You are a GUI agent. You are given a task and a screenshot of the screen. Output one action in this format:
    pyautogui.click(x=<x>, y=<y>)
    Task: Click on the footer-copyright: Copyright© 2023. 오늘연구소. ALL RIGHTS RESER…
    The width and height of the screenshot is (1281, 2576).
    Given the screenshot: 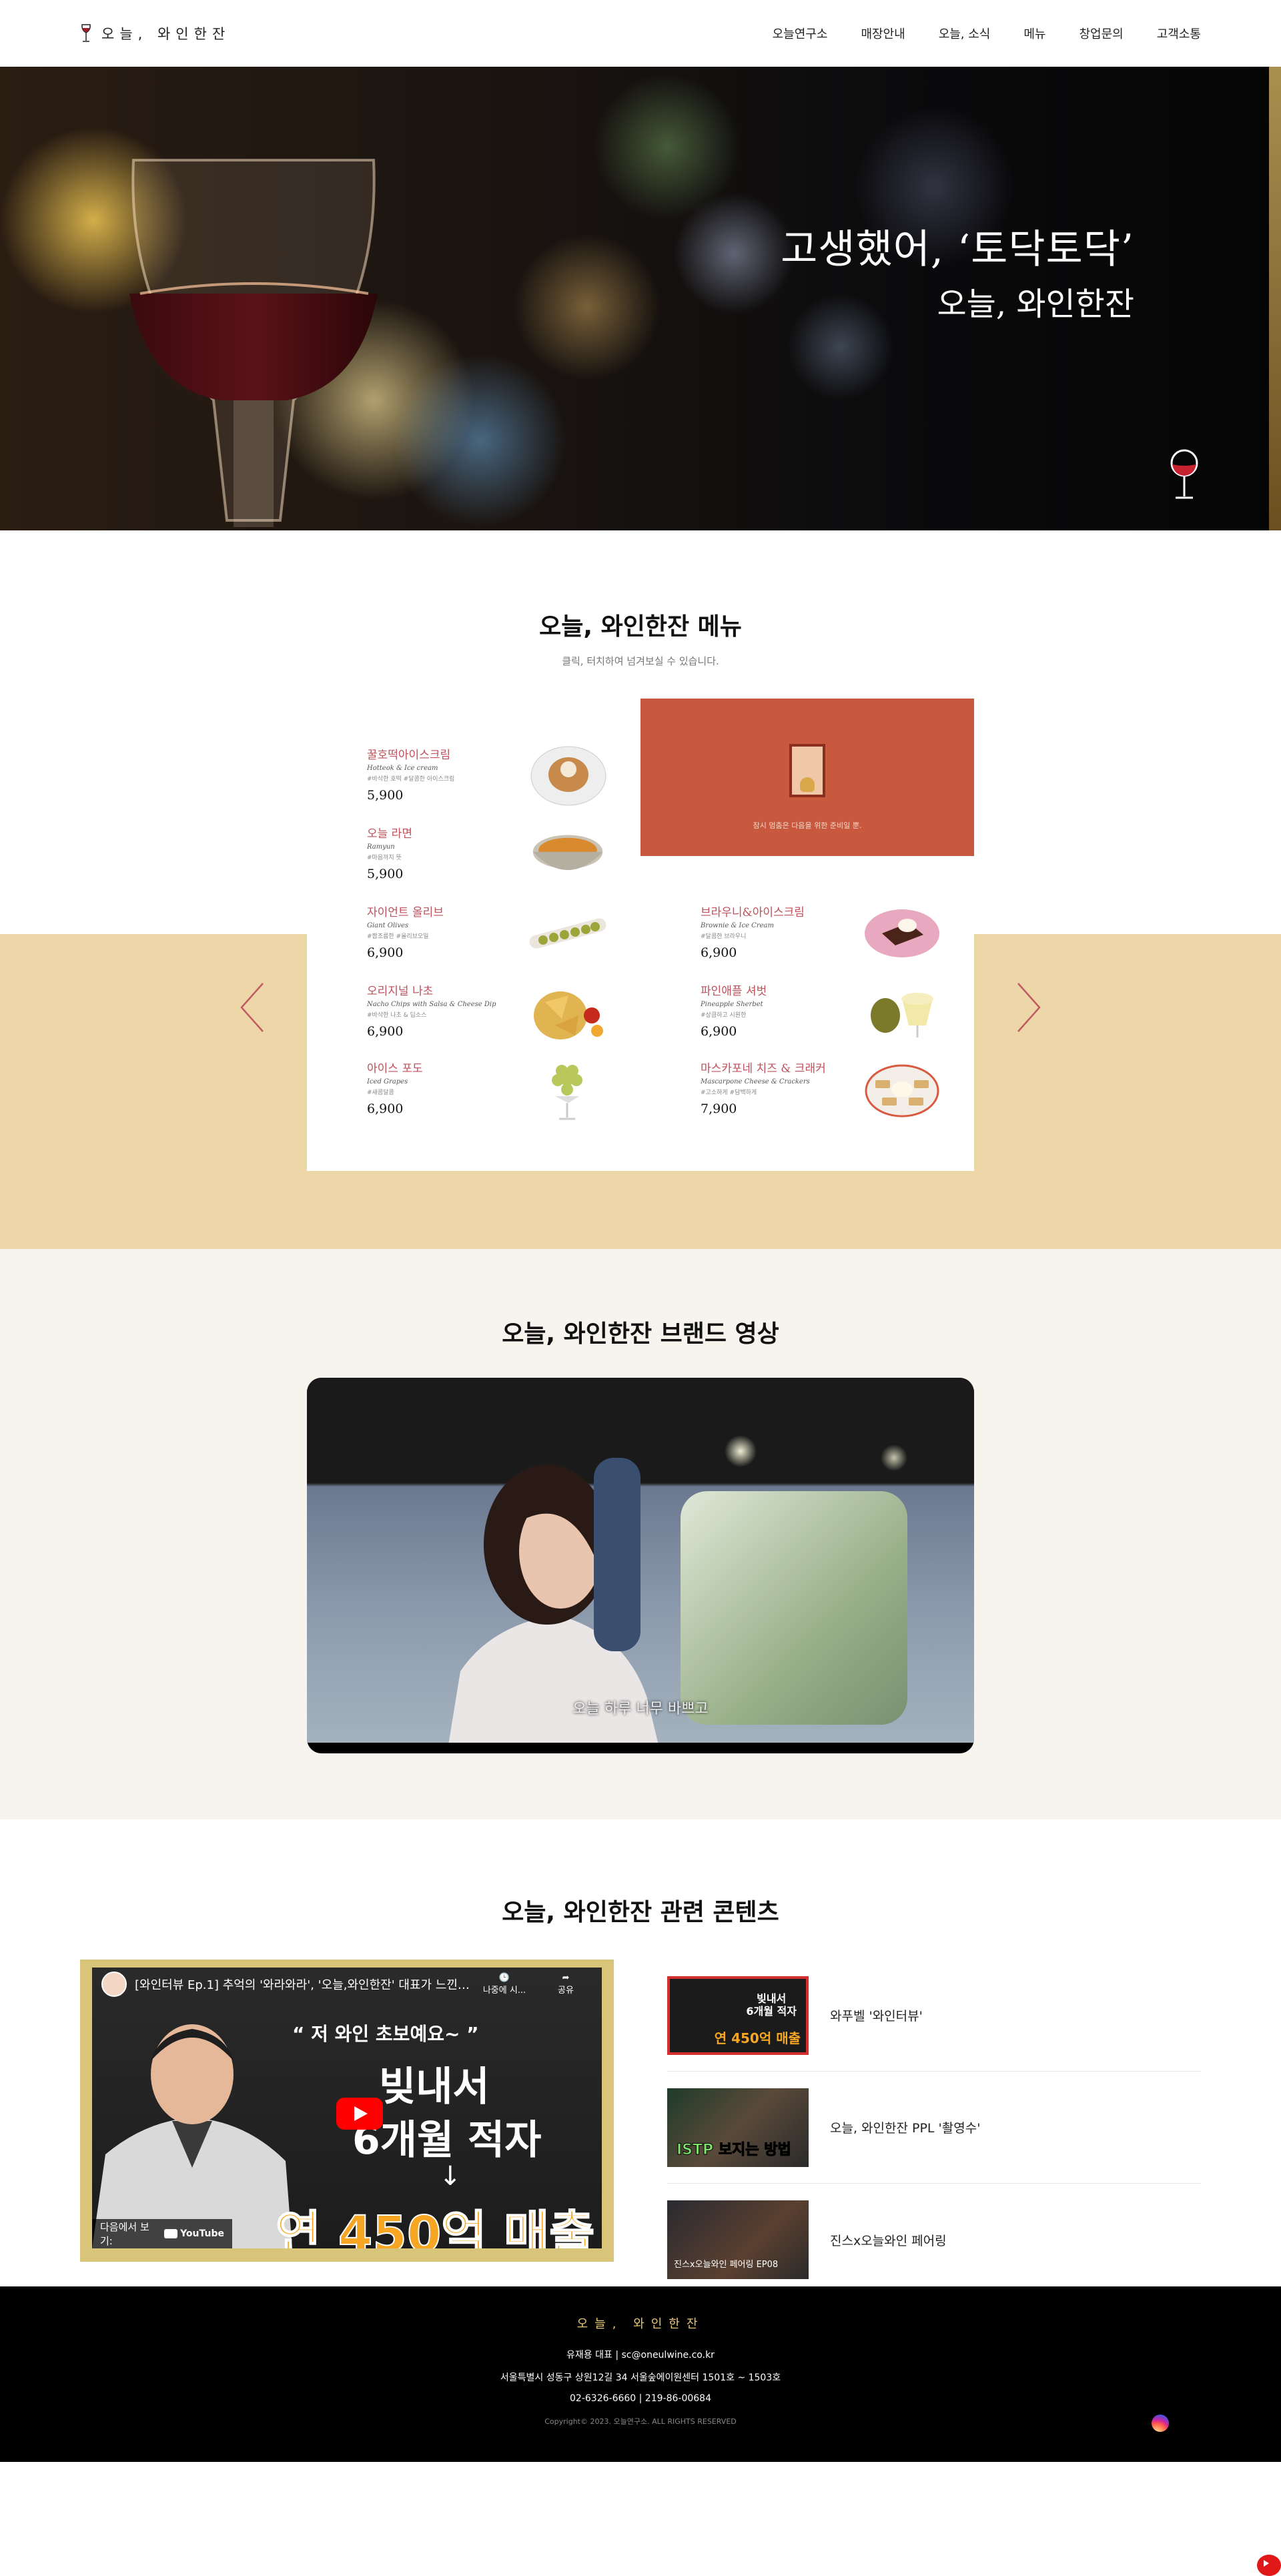 What is the action you would take?
    pyautogui.click(x=641, y=2421)
    